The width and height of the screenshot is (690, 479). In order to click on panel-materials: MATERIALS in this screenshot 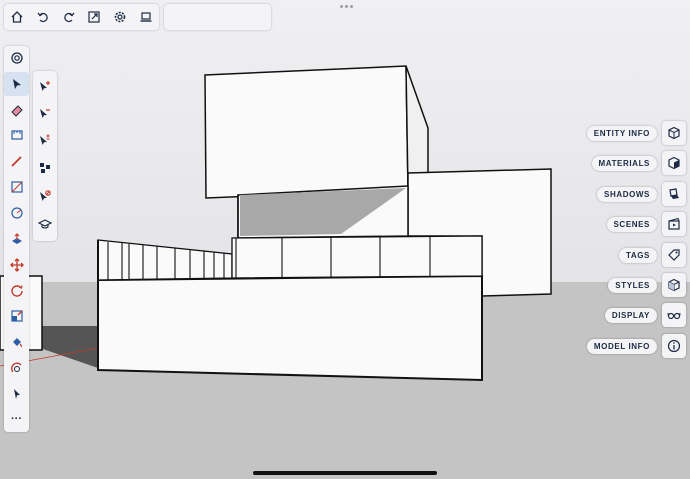, I will do `click(638, 163)`.